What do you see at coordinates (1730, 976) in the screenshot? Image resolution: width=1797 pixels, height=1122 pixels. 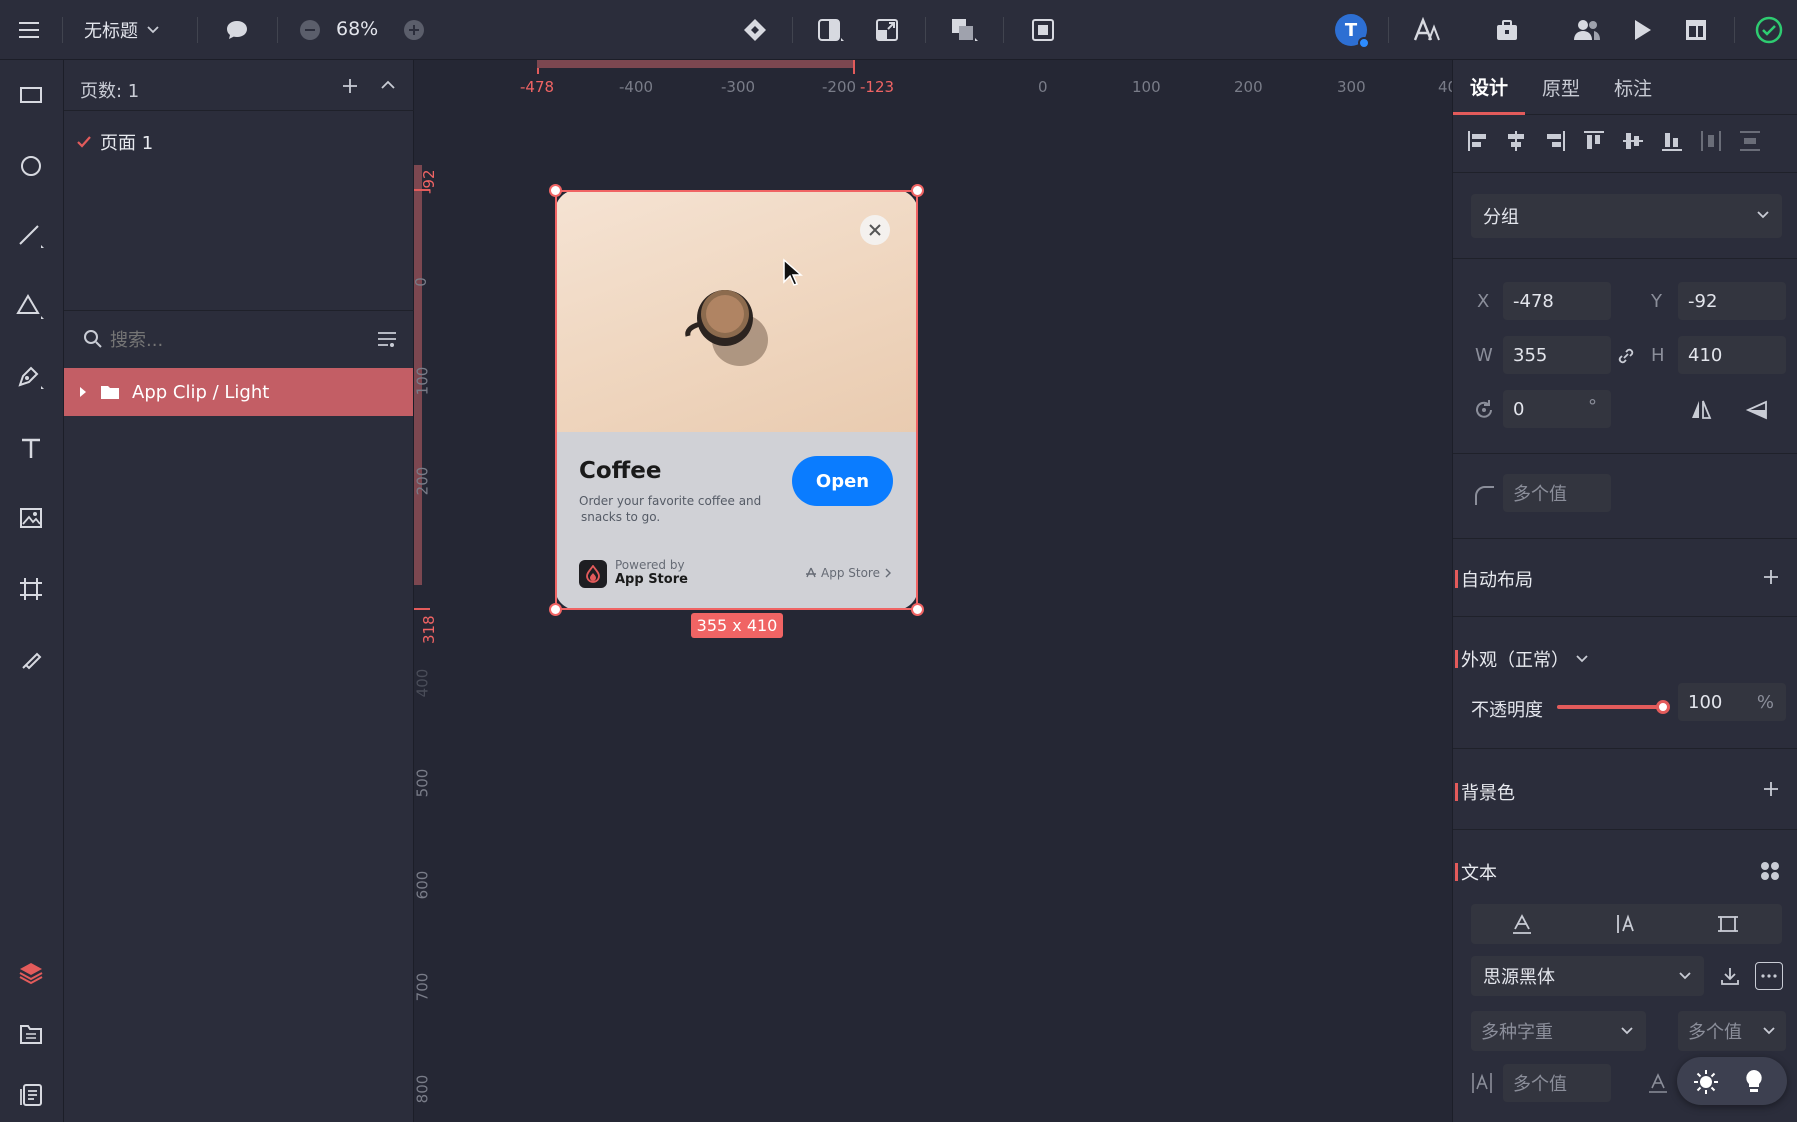 I see `font-install-icon` at bounding box center [1730, 976].